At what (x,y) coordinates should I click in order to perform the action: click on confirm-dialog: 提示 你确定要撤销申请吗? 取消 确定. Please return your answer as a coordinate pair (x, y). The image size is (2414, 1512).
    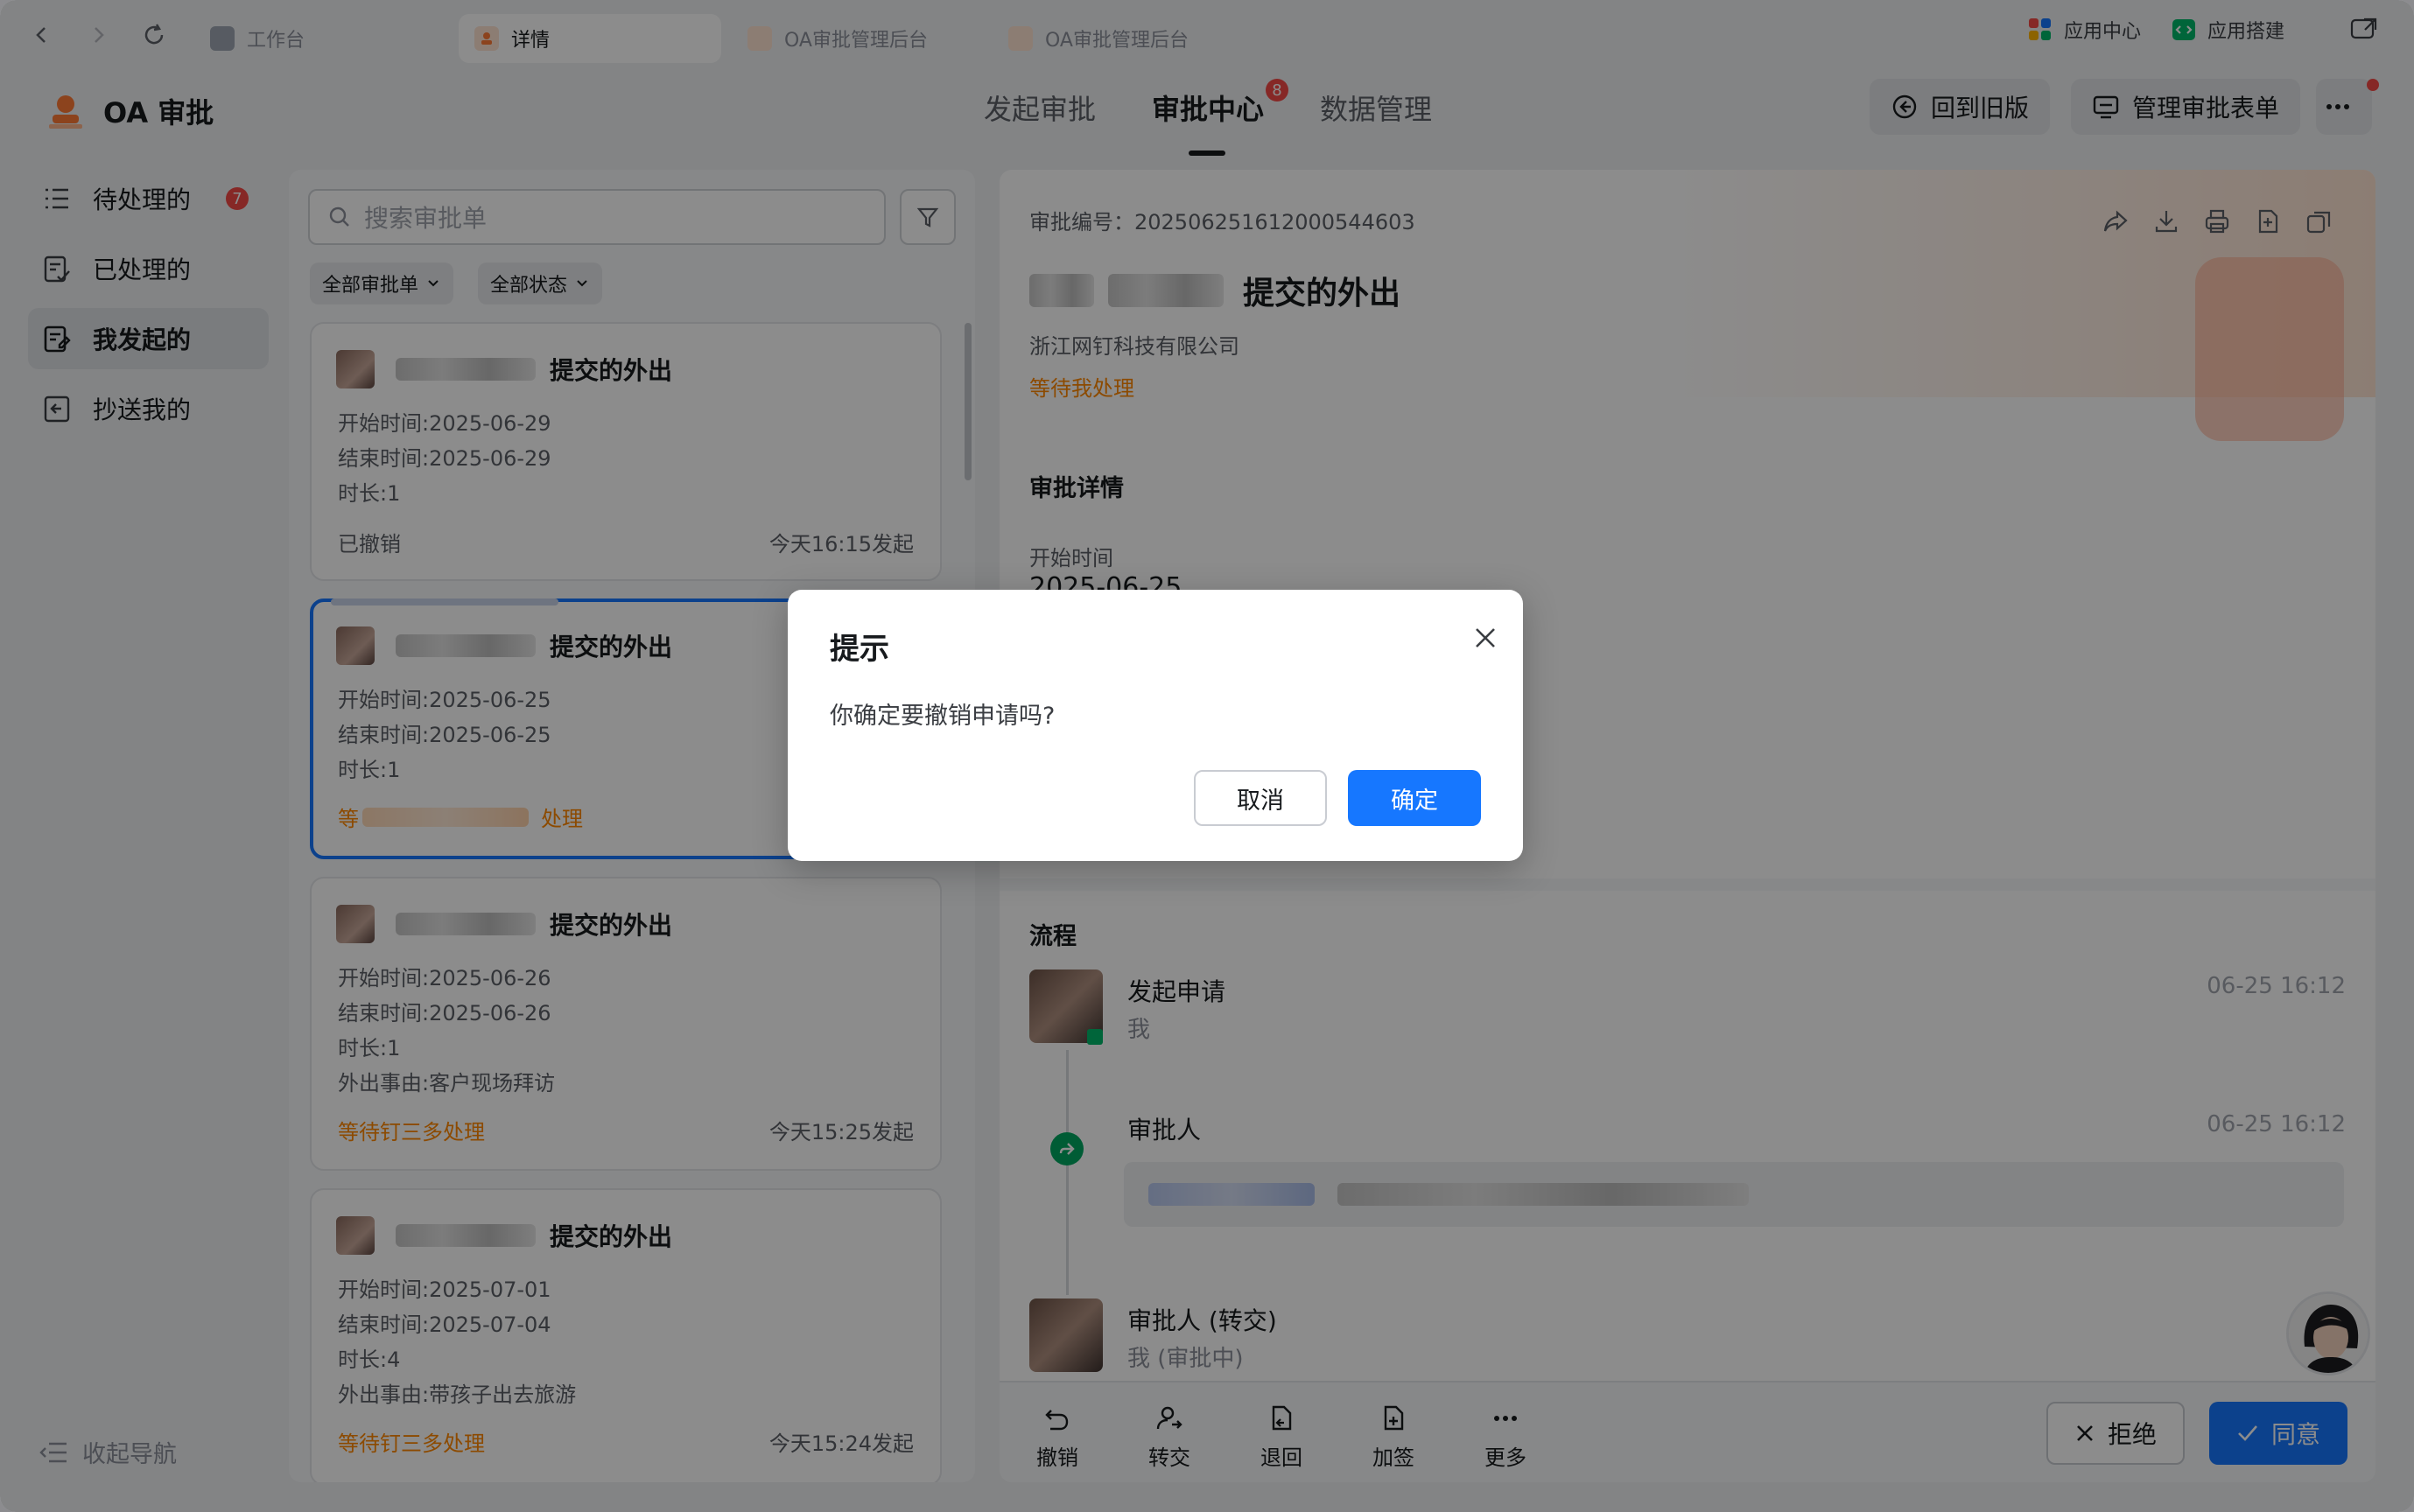
    Looking at the image, I should click on (1155, 725).